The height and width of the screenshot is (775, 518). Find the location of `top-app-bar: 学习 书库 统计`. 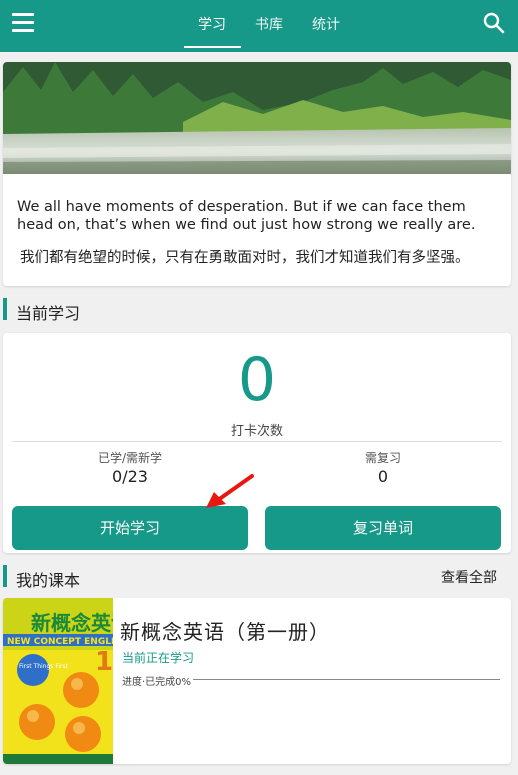

top-app-bar: 学习 书库 统计 is located at coordinates (259, 26).